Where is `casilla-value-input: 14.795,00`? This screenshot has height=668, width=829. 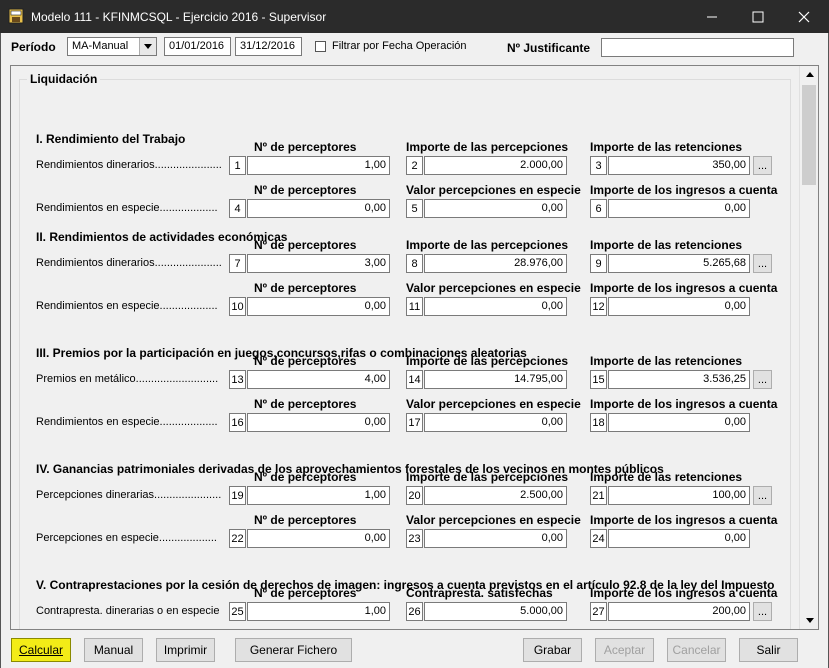 casilla-value-input: 14.795,00 is located at coordinates (495, 379).